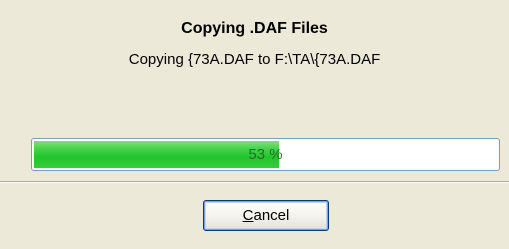 This screenshot has width=509, height=249. Describe the element at coordinates (254, 28) in the screenshot. I see `dialog-title: Copying .DAF Files` at that location.